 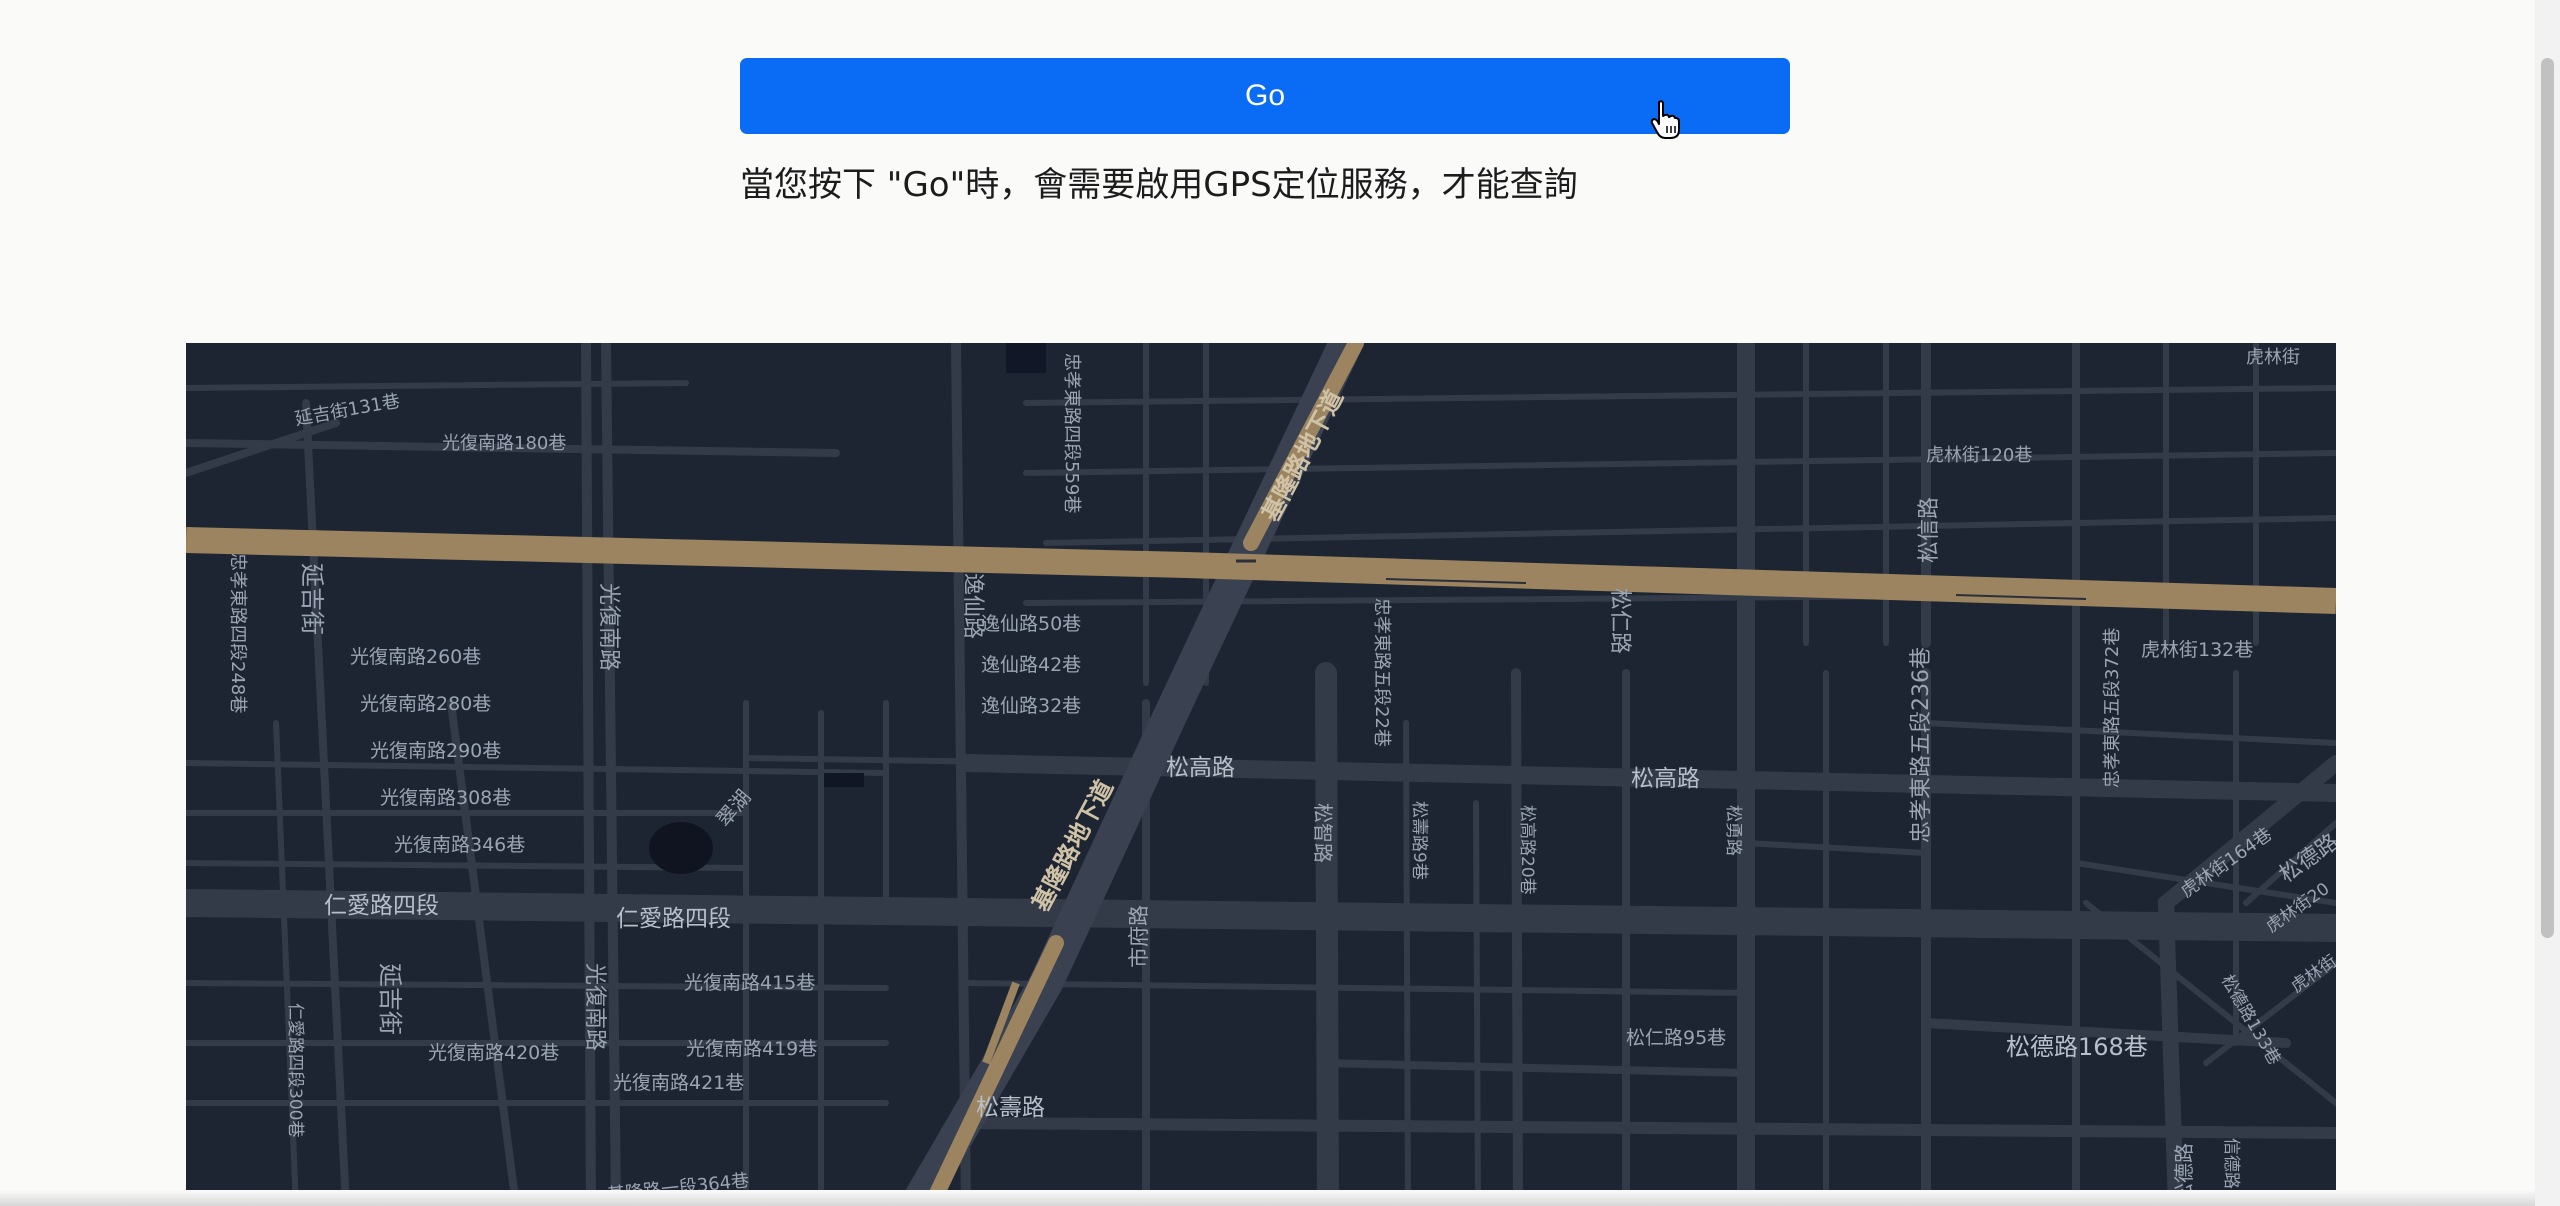 I want to click on map-label: 松德路168巷, so click(x=2077, y=1047).